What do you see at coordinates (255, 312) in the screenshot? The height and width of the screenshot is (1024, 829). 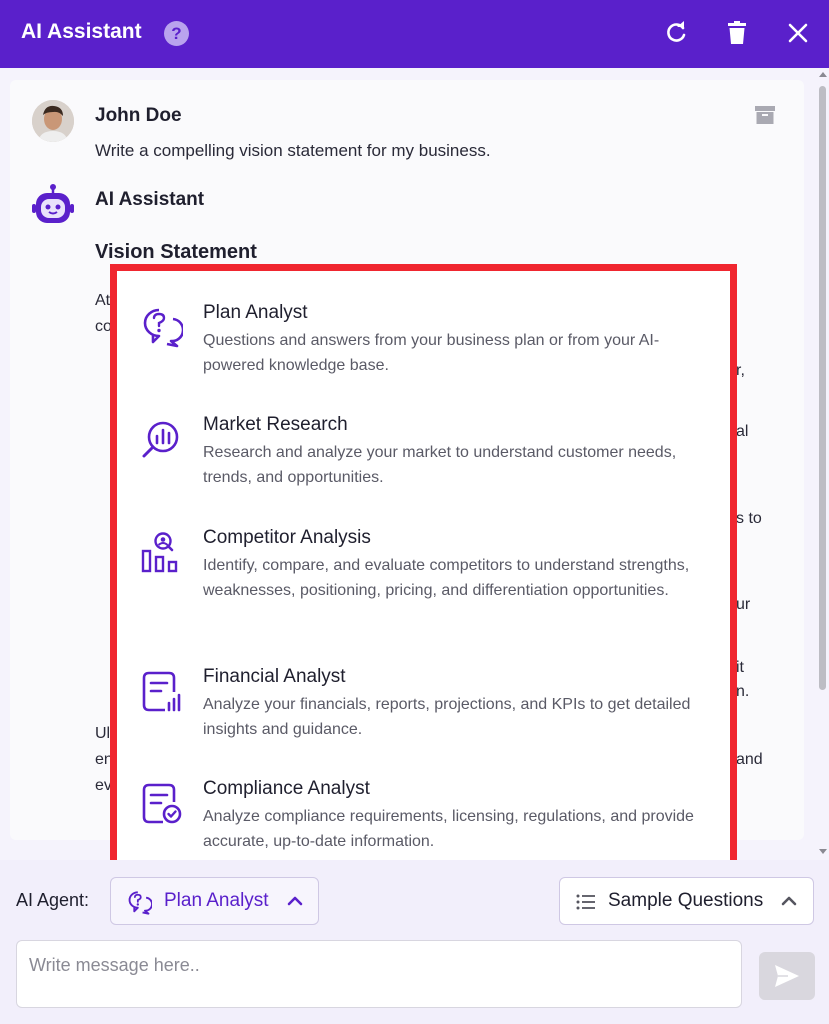 I see `agent-option-title: Plan Analyst` at bounding box center [255, 312].